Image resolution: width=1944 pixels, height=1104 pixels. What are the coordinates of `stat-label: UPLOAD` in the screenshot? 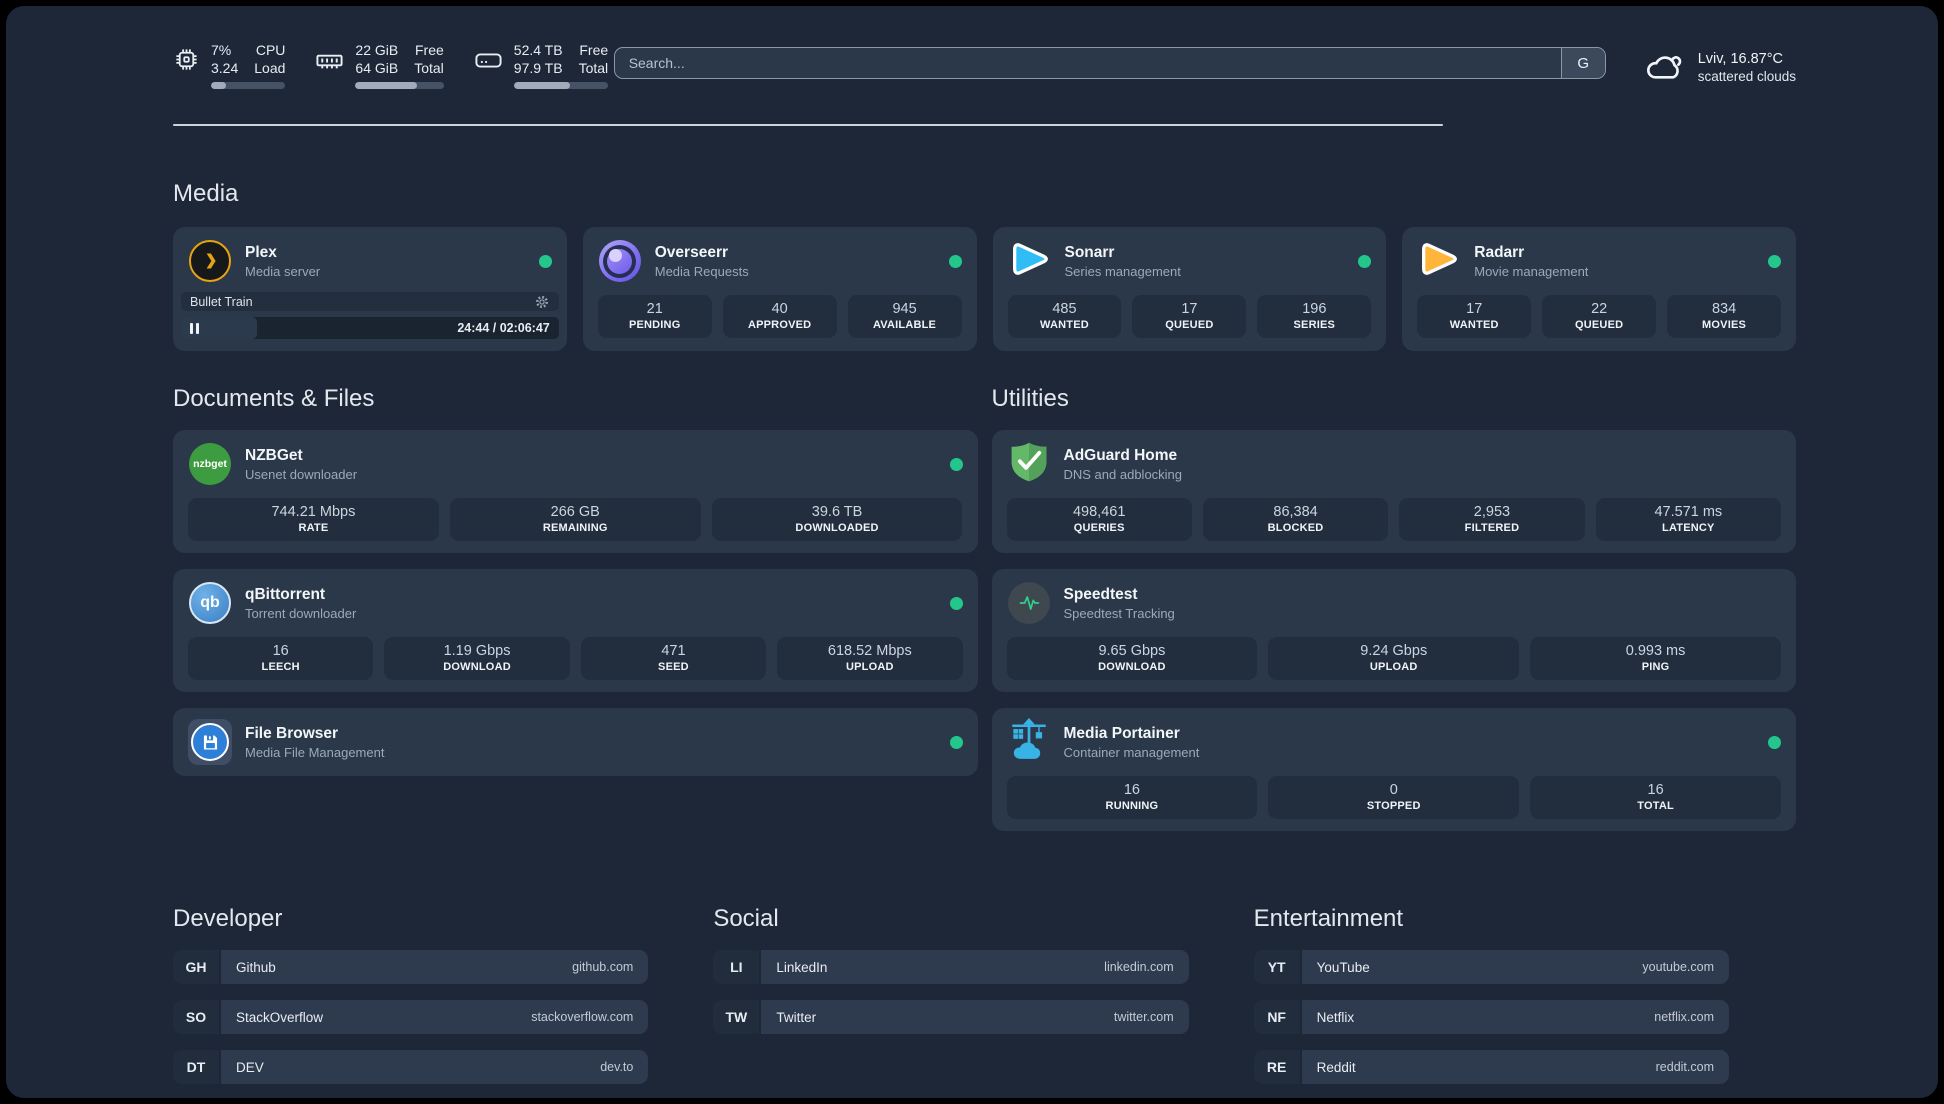 It's located at (869, 667).